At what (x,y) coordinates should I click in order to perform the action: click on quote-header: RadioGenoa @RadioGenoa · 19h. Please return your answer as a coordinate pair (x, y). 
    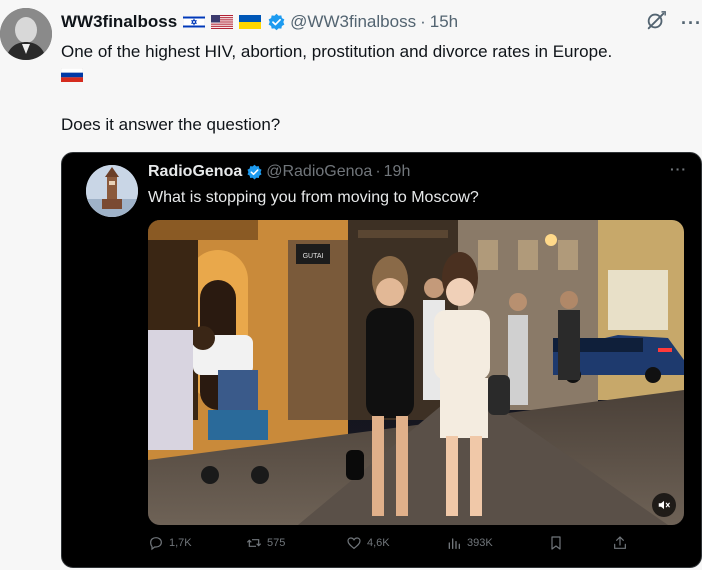
    Looking at the image, I should click on (279, 172).